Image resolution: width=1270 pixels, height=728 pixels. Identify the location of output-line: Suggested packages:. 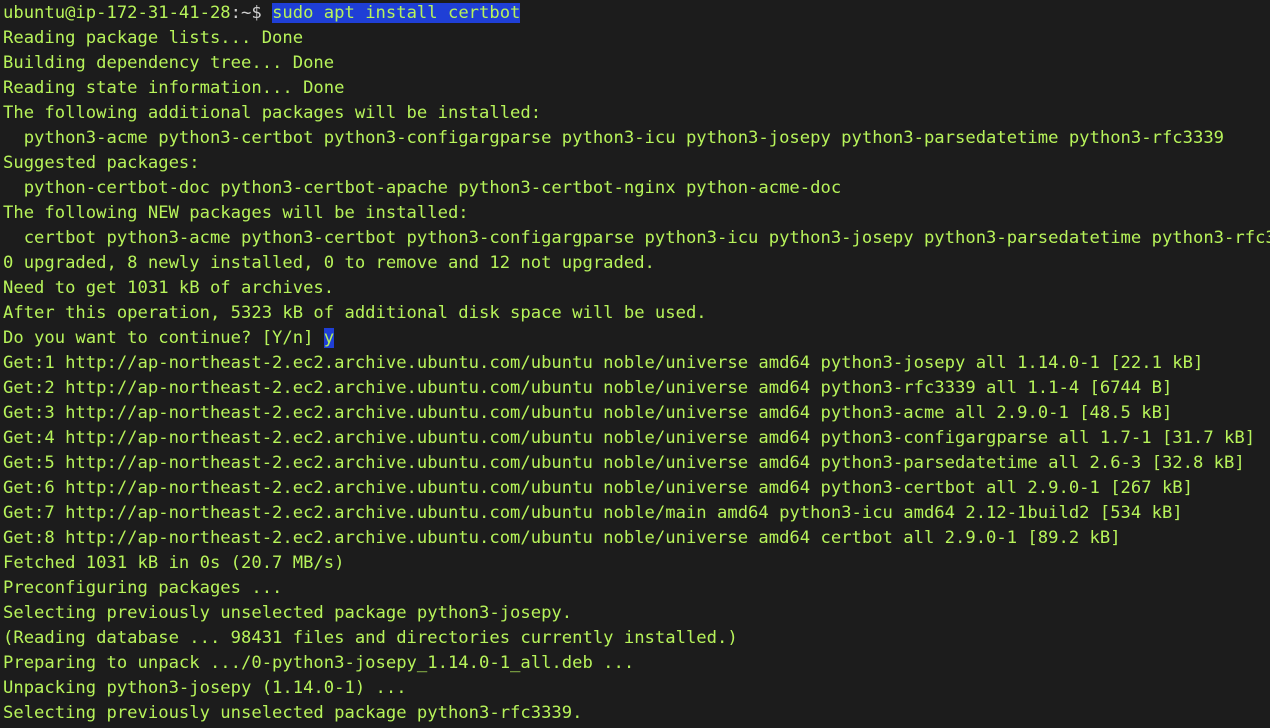
(101, 163).